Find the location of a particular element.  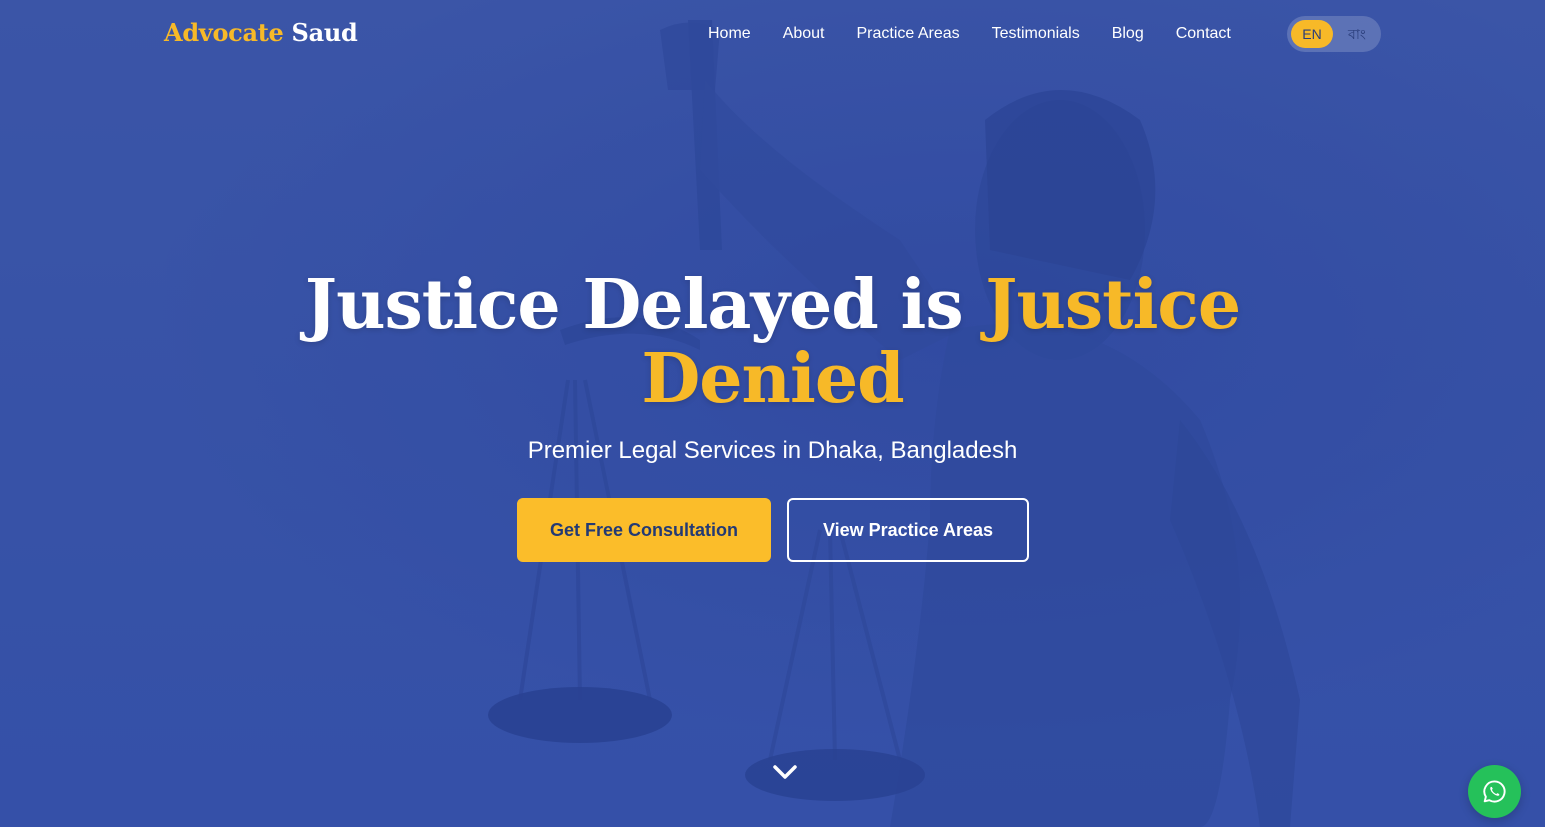

site-logo: Advocate Saud is located at coordinates (261, 32).